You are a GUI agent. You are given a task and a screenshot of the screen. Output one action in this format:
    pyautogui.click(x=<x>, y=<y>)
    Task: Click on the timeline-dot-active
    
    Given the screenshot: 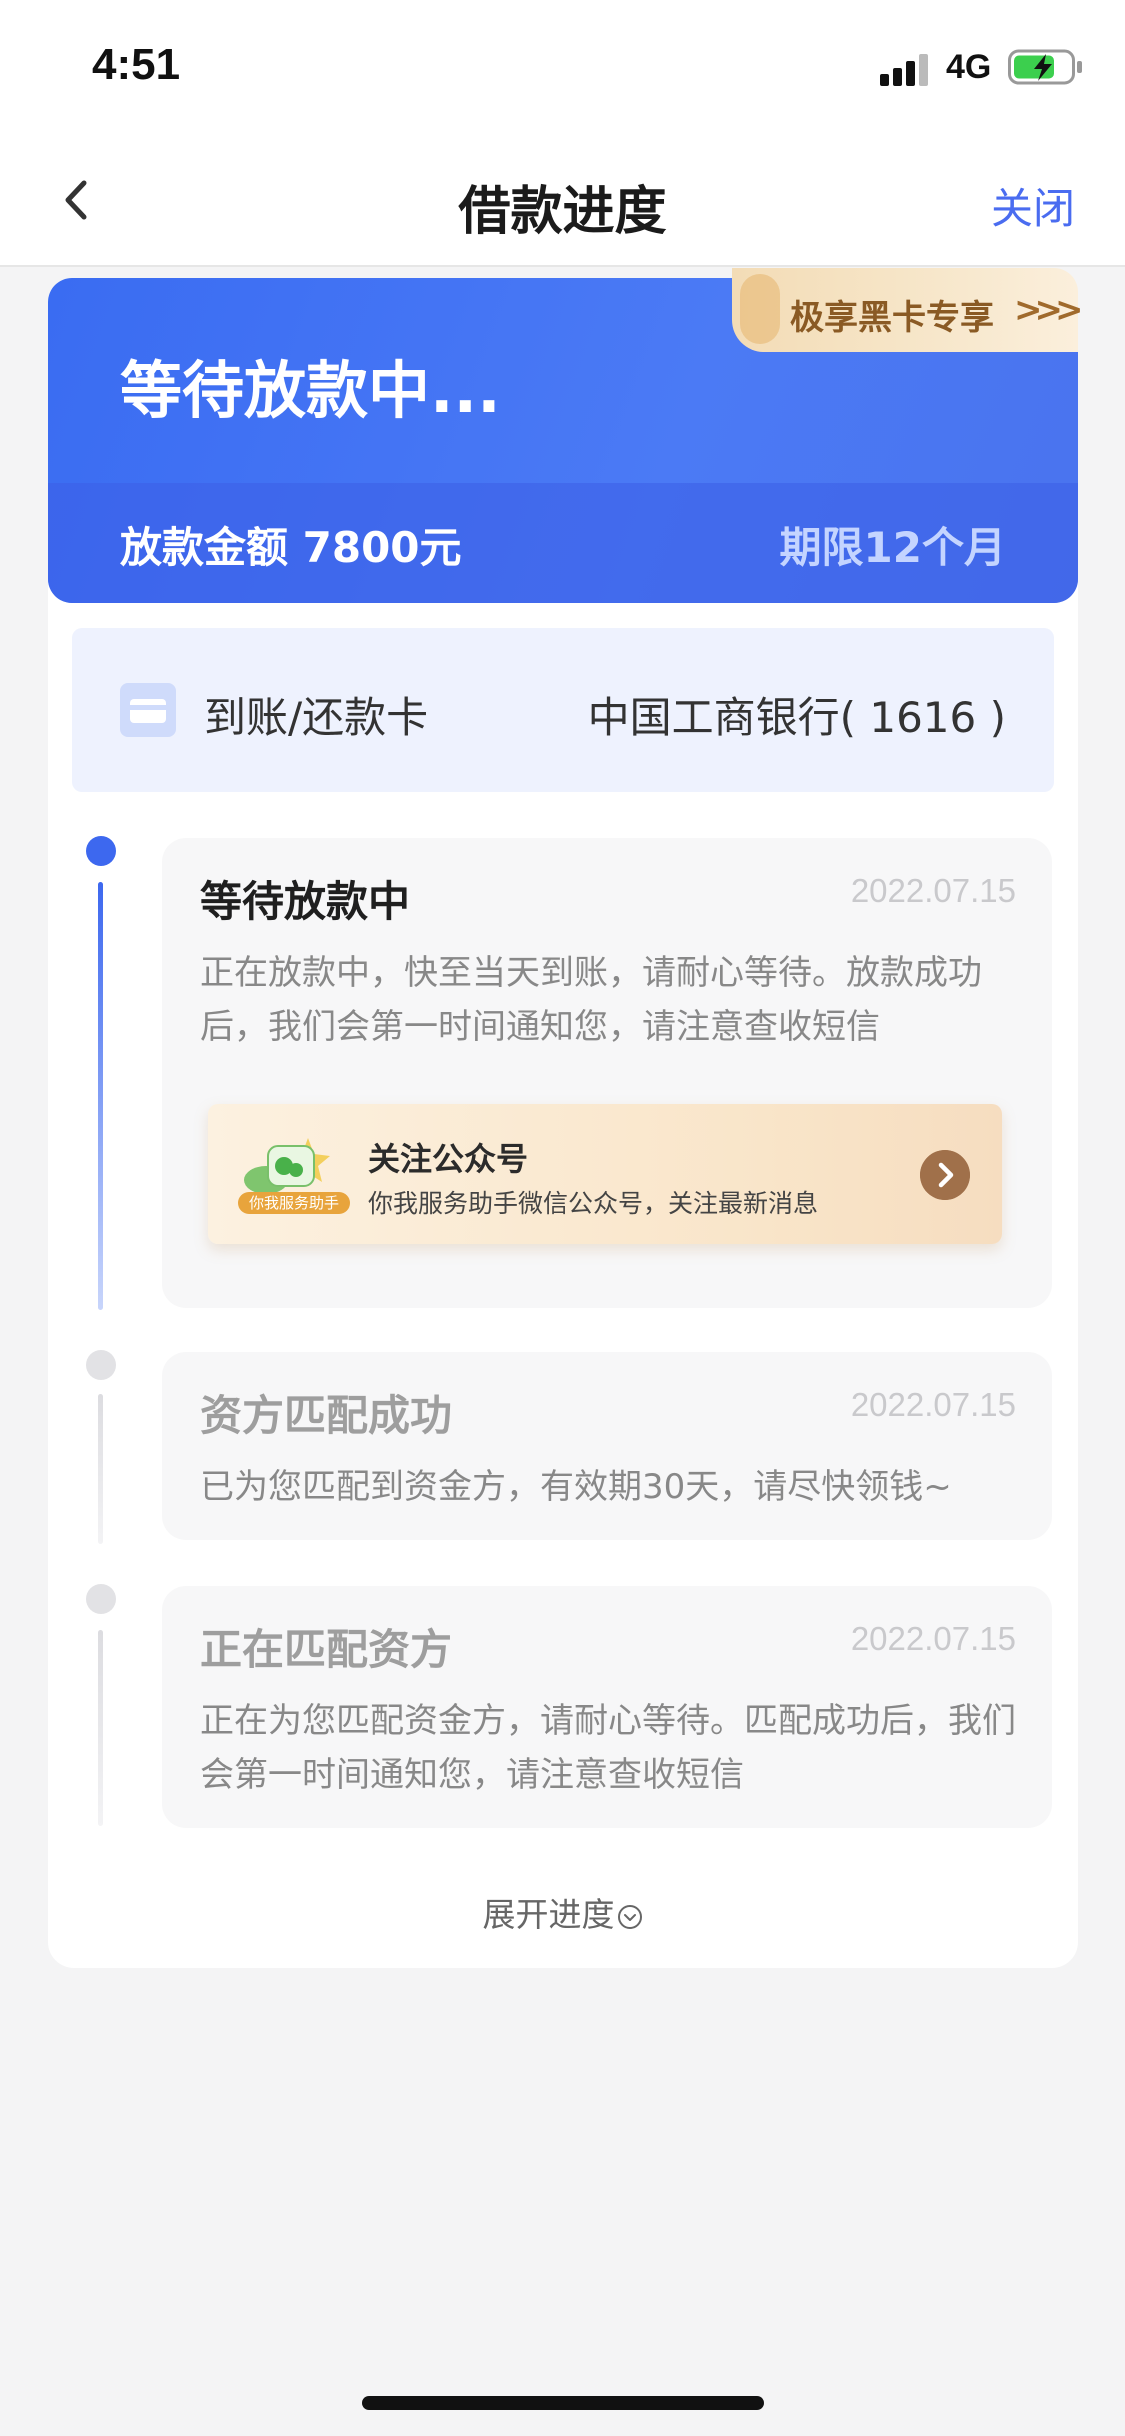 What is the action you would take?
    pyautogui.click(x=101, y=851)
    